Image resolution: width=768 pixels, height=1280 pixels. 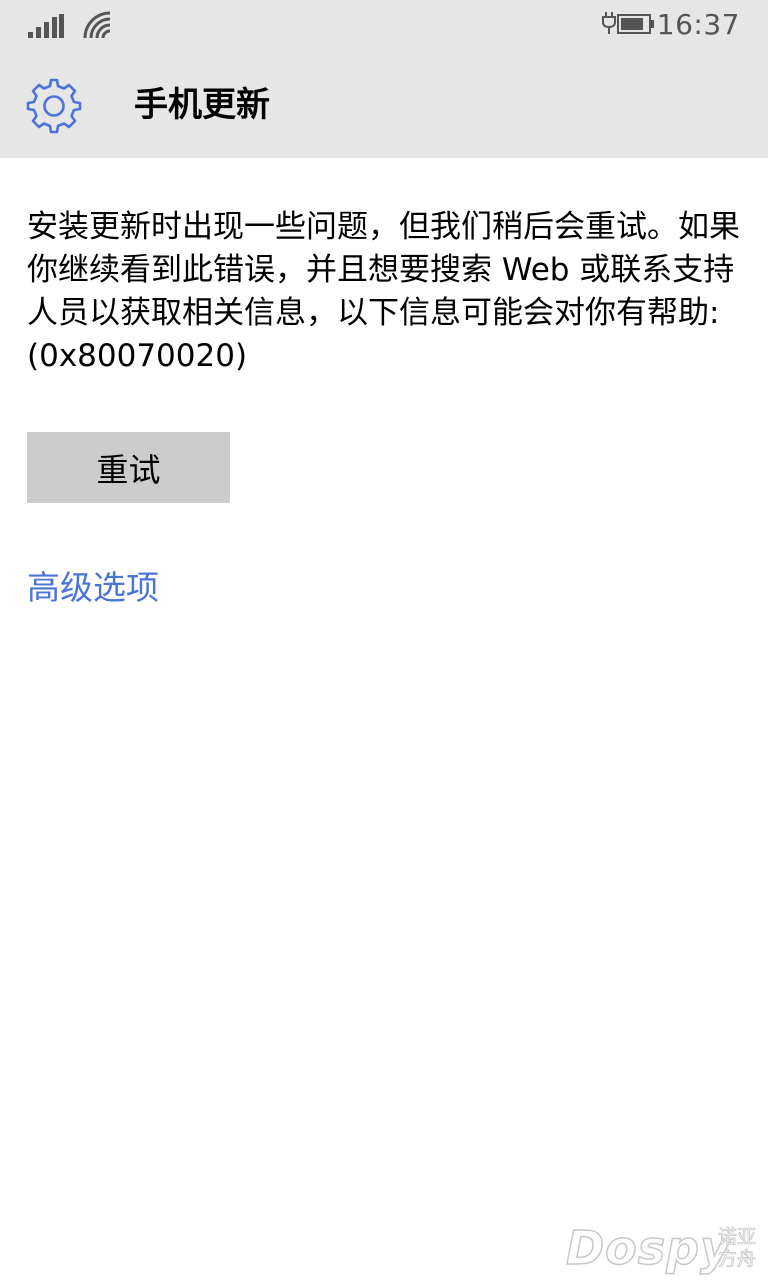 I want to click on watermark-subtext: 诺亚 方舟, so click(x=738, y=1248).